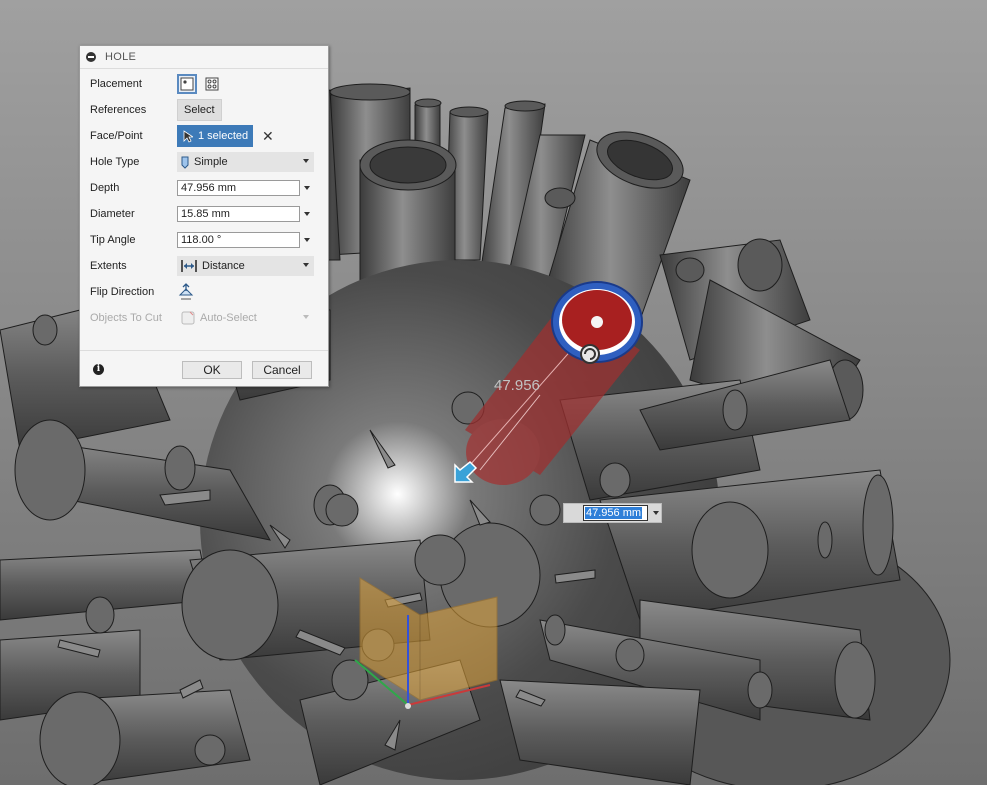 This screenshot has width=987, height=785. I want to click on objects-to-cut-label: Objects To Cut, so click(126, 318).